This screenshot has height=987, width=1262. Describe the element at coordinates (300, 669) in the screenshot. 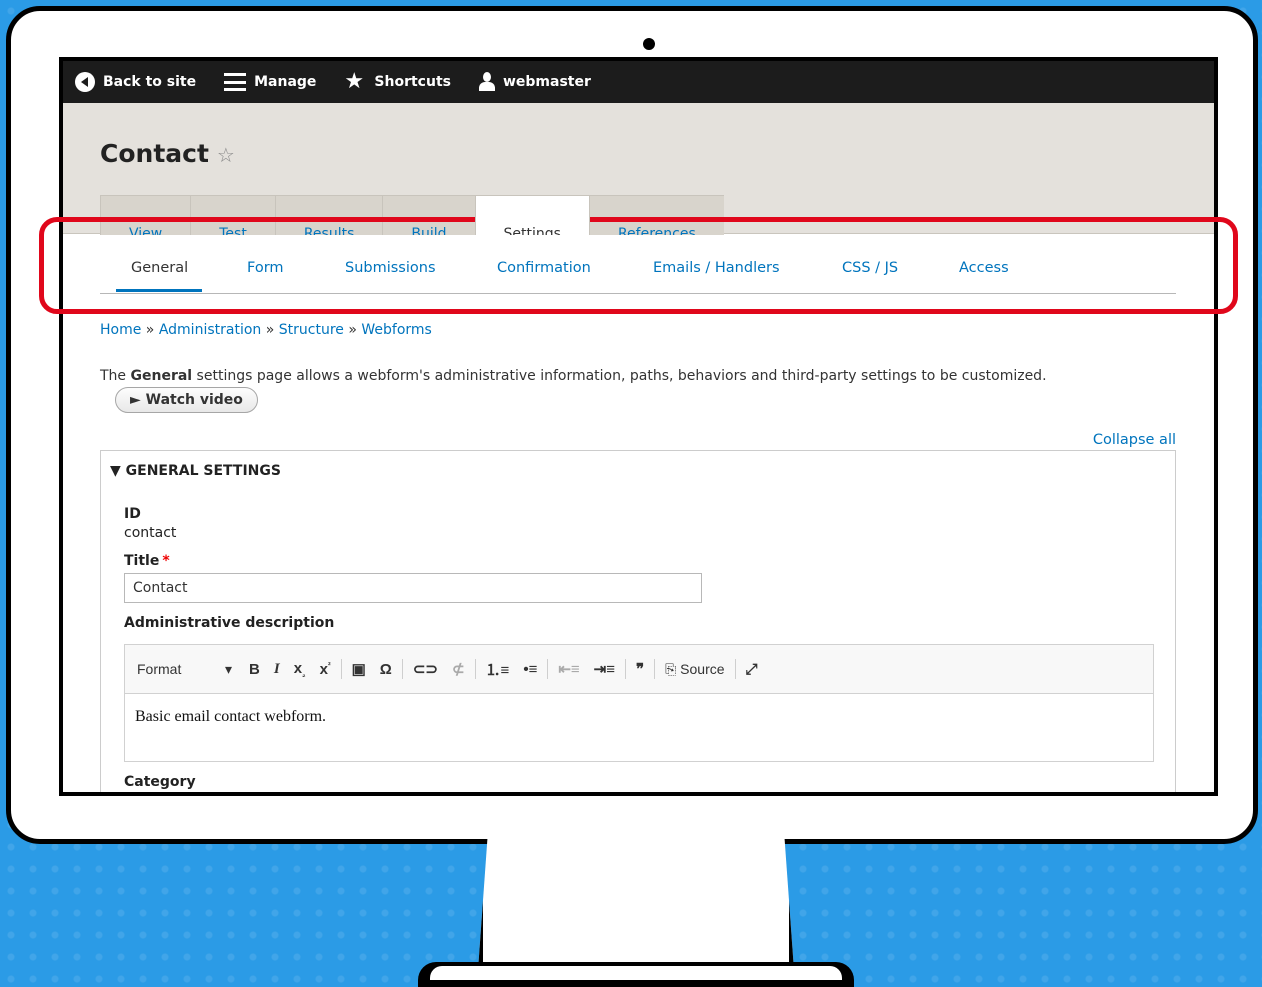

I see `subscript-button: x₂` at that location.